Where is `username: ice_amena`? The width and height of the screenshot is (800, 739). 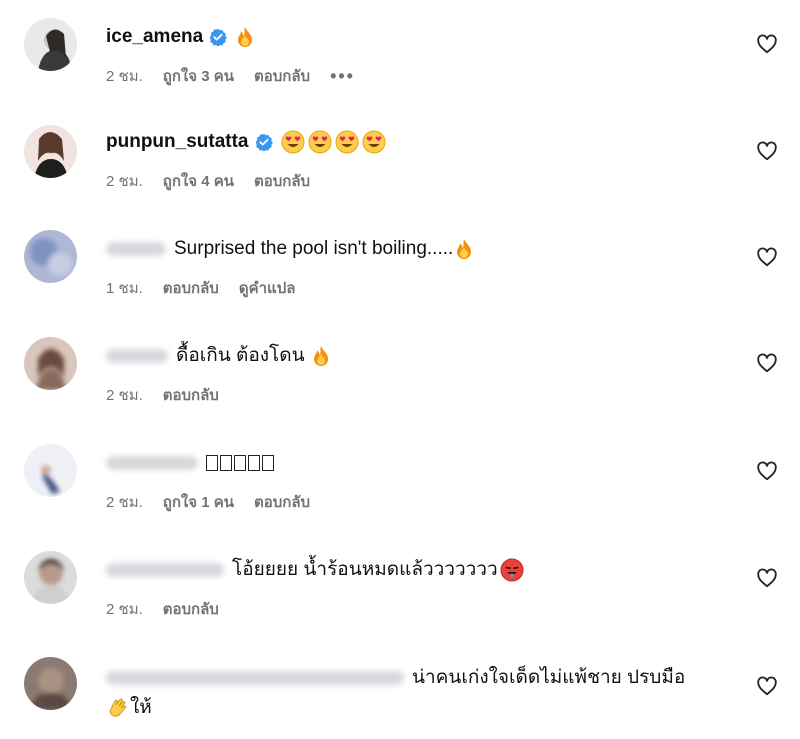 username: ice_amena is located at coordinates (154, 37).